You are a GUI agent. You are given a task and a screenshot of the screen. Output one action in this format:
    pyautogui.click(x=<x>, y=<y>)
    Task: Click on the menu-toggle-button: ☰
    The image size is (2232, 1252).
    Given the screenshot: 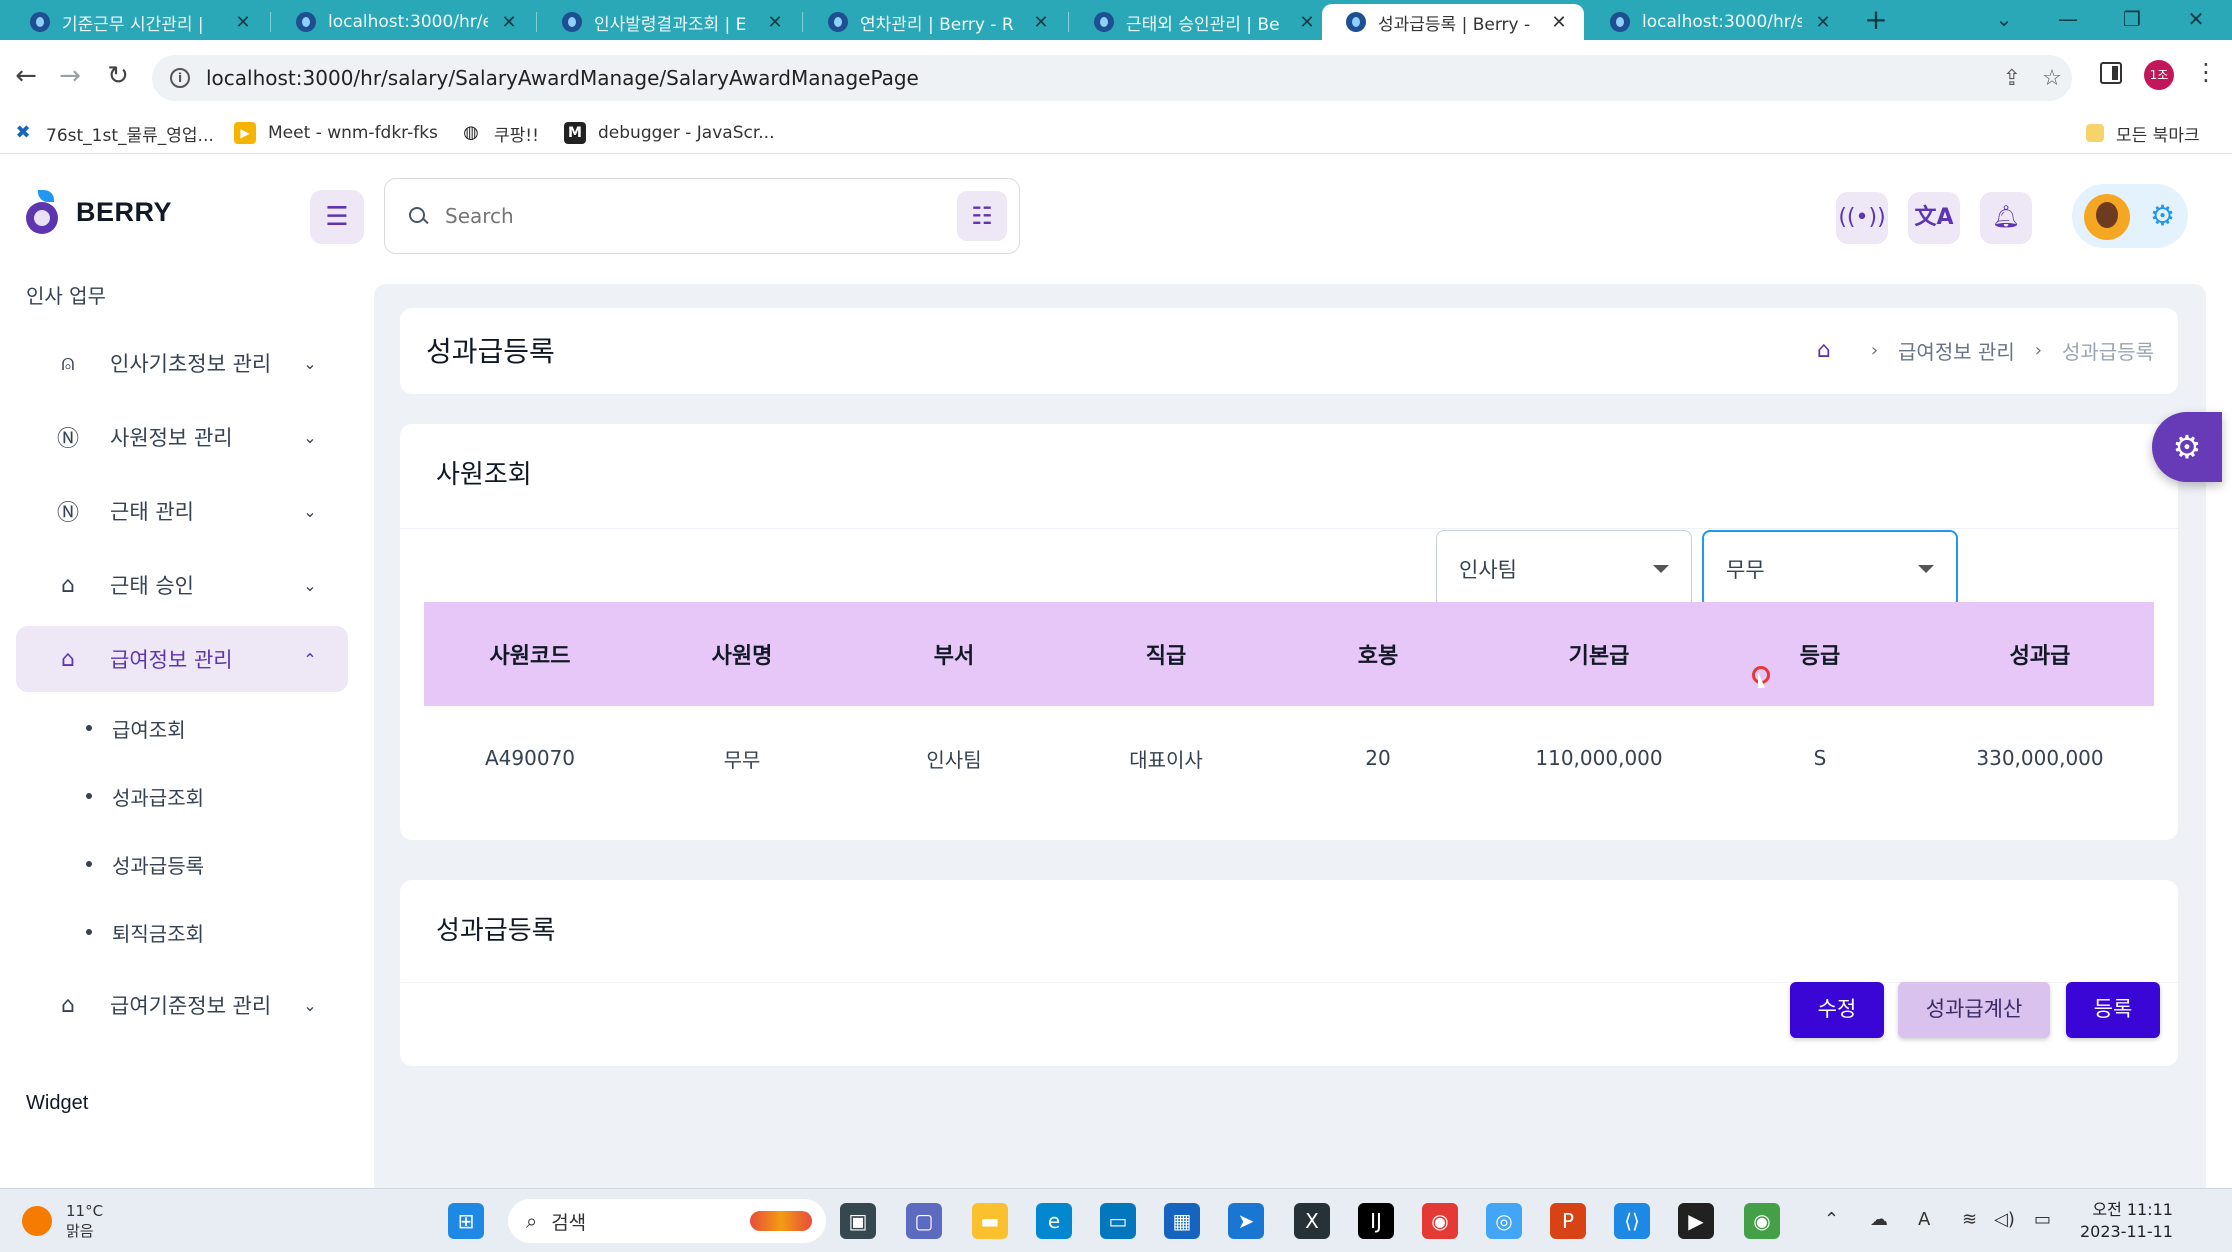 What is the action you would take?
    pyautogui.click(x=337, y=217)
    